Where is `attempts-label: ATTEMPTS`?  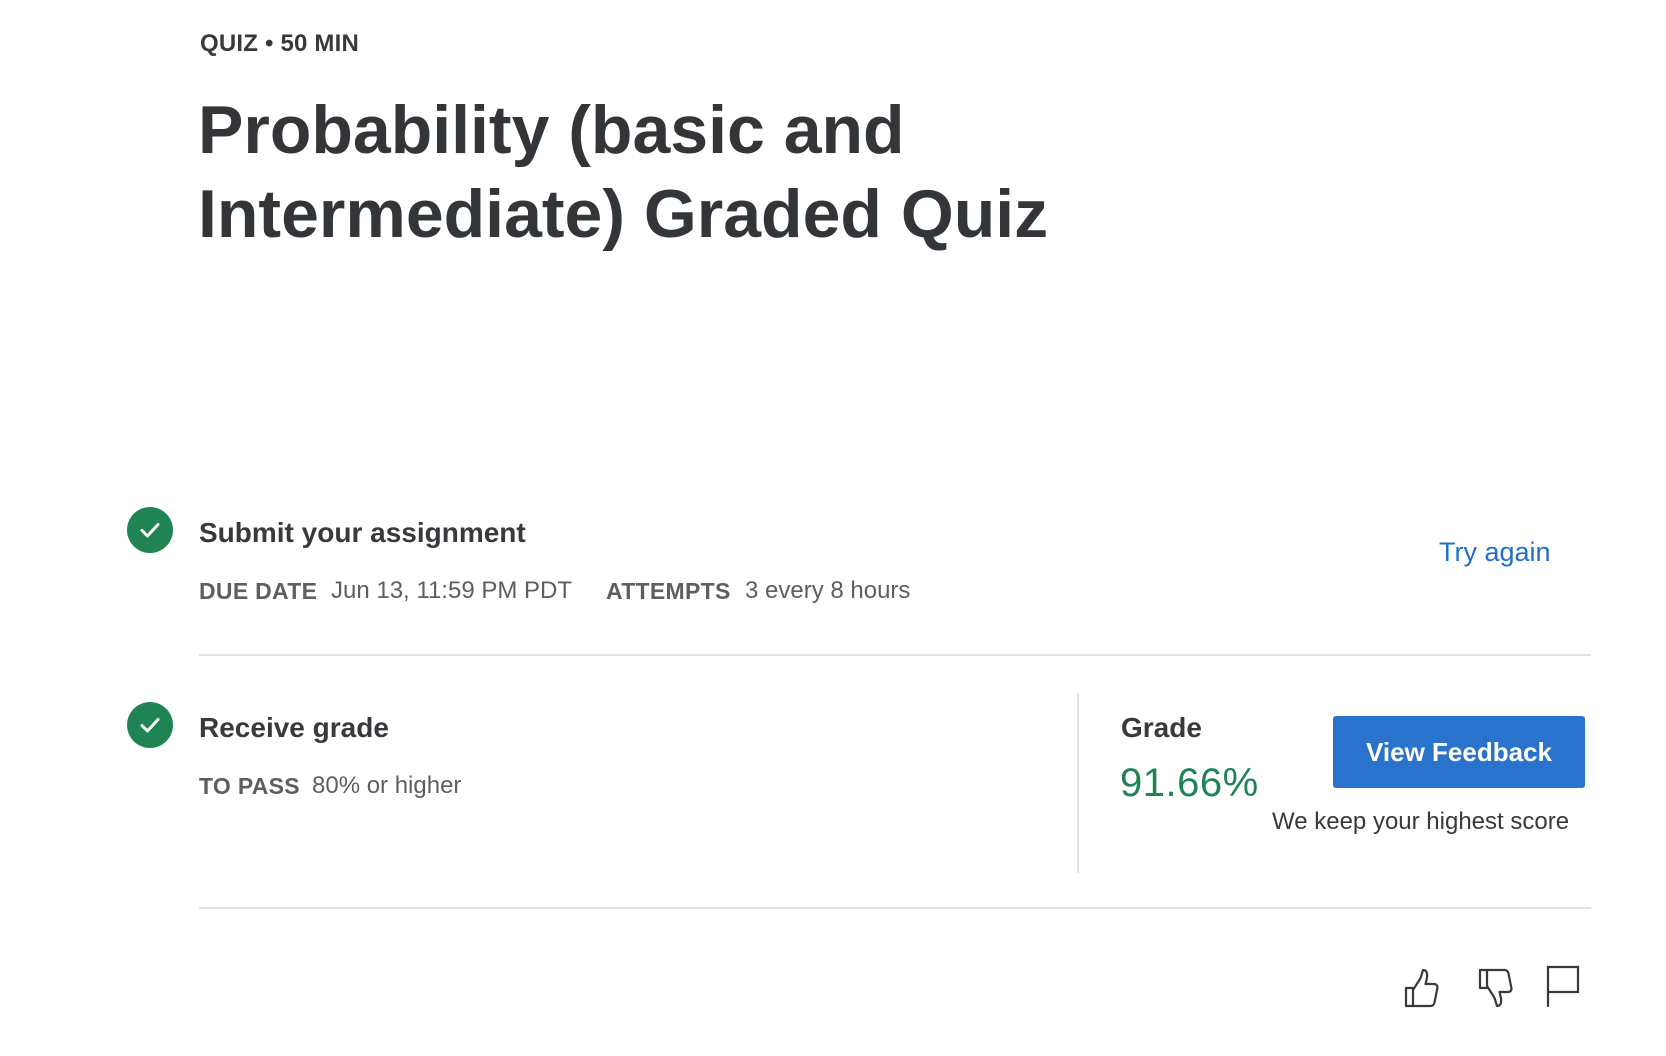
attempts-label: ATTEMPTS is located at coordinates (668, 591).